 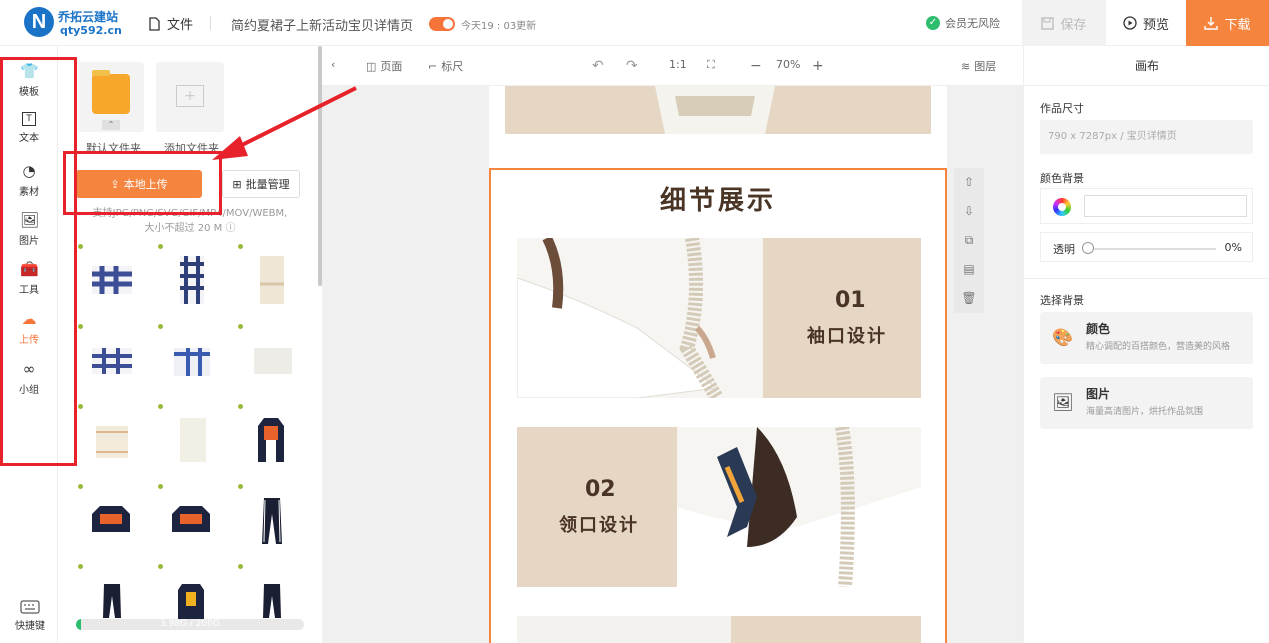 I want to click on batch-manage-button: ⊞ 批量管理, so click(x=261, y=184).